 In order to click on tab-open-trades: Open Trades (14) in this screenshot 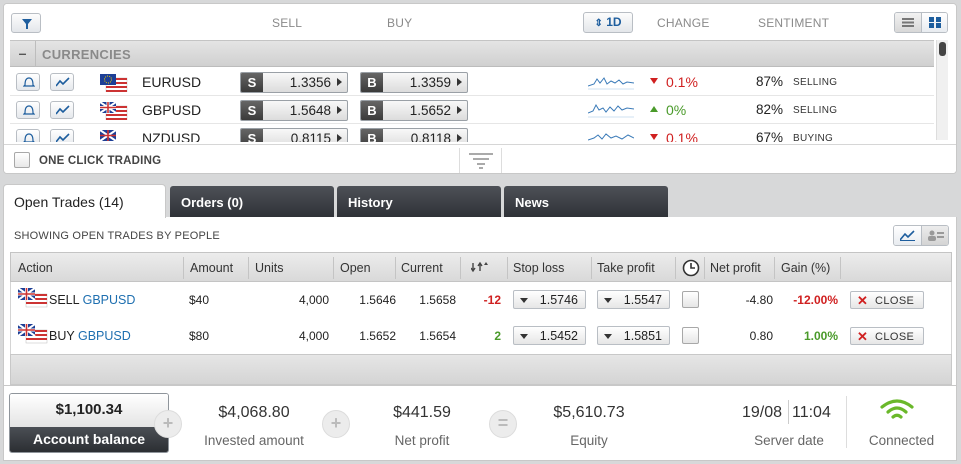, I will do `click(84, 201)`.